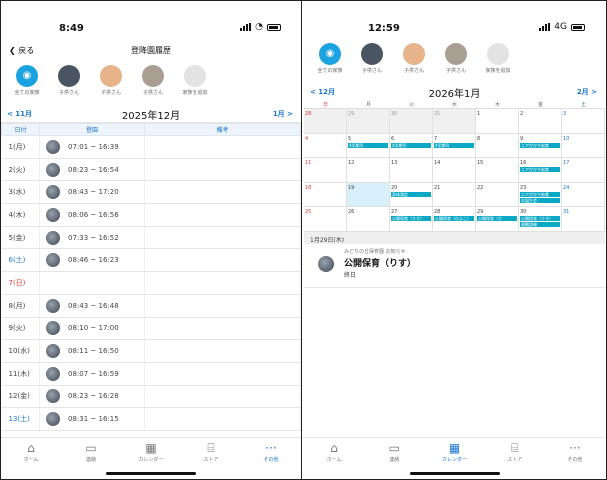 This screenshot has width=607, height=480. I want to click on calendar-day: 1, so click(497, 121).